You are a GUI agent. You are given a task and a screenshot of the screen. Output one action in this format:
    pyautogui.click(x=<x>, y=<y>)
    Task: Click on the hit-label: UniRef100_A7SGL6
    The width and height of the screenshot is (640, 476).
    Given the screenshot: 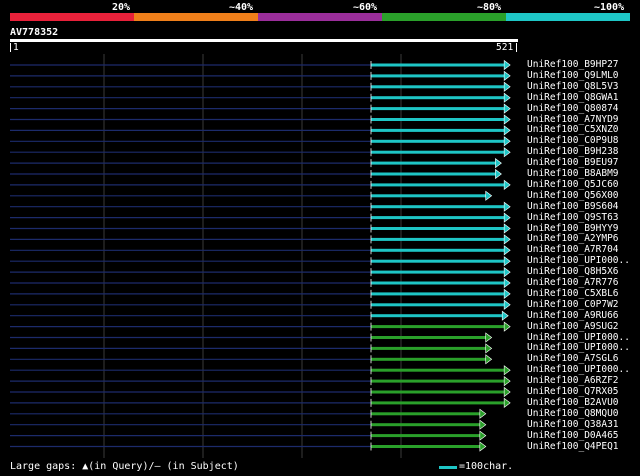 What is the action you would take?
    pyautogui.click(x=573, y=359)
    